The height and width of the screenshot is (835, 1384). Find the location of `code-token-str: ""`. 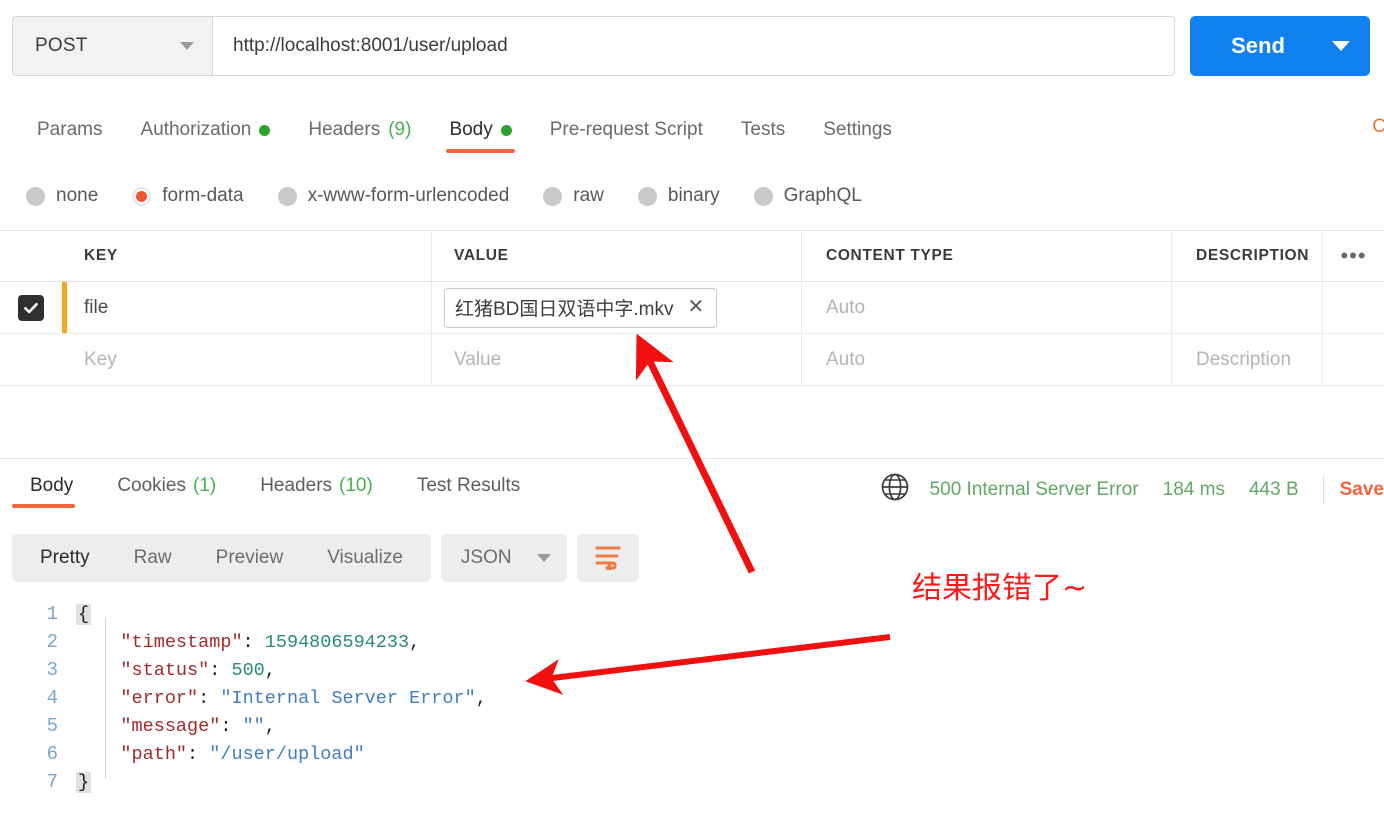

code-token-str: "" is located at coordinates (253, 726).